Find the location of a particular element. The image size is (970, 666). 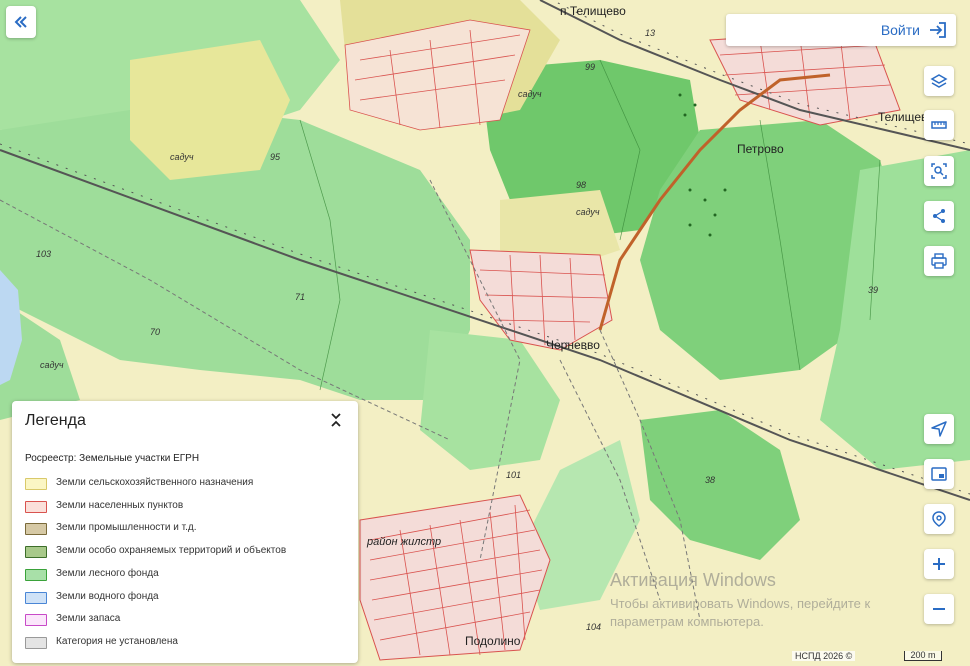

quarter-number: 13 is located at coordinates (650, 33).